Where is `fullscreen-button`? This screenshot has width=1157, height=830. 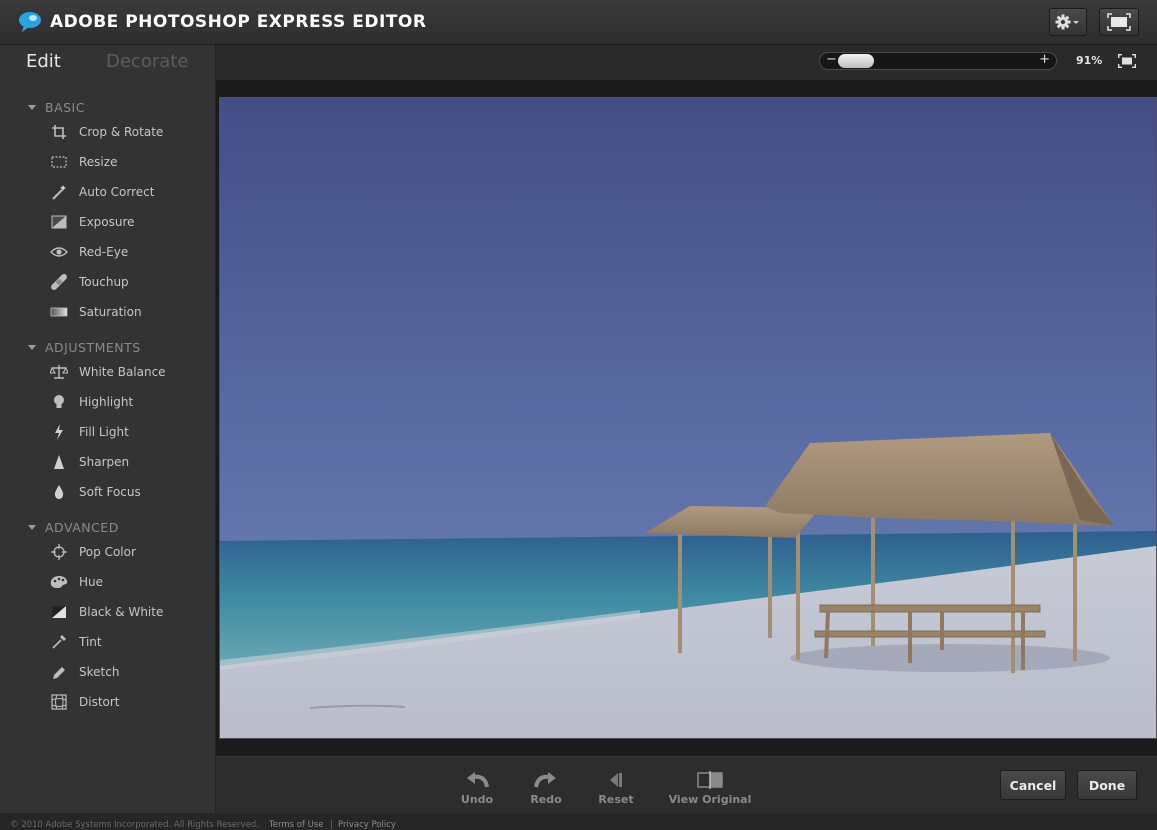
fullscreen-button is located at coordinates (1119, 22).